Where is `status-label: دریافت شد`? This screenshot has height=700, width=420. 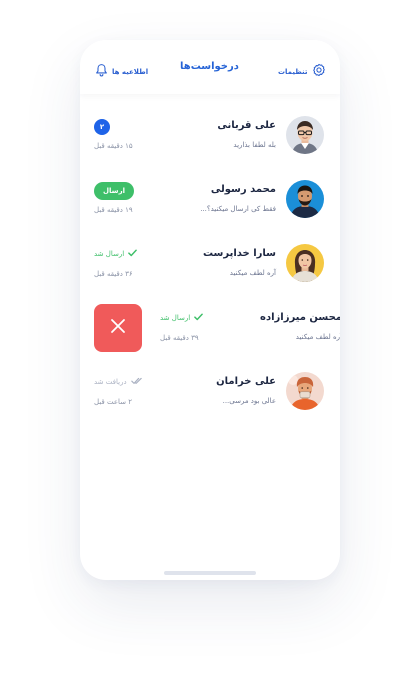 status-label: دریافت شد is located at coordinates (110, 382).